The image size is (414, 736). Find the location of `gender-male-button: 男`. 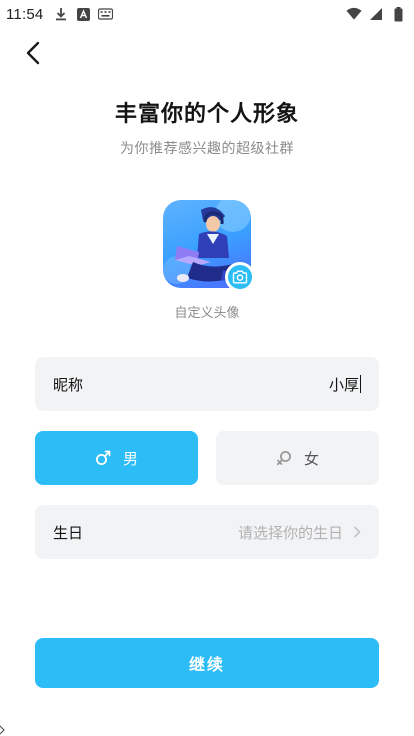

gender-male-button: 男 is located at coordinates (116, 458).